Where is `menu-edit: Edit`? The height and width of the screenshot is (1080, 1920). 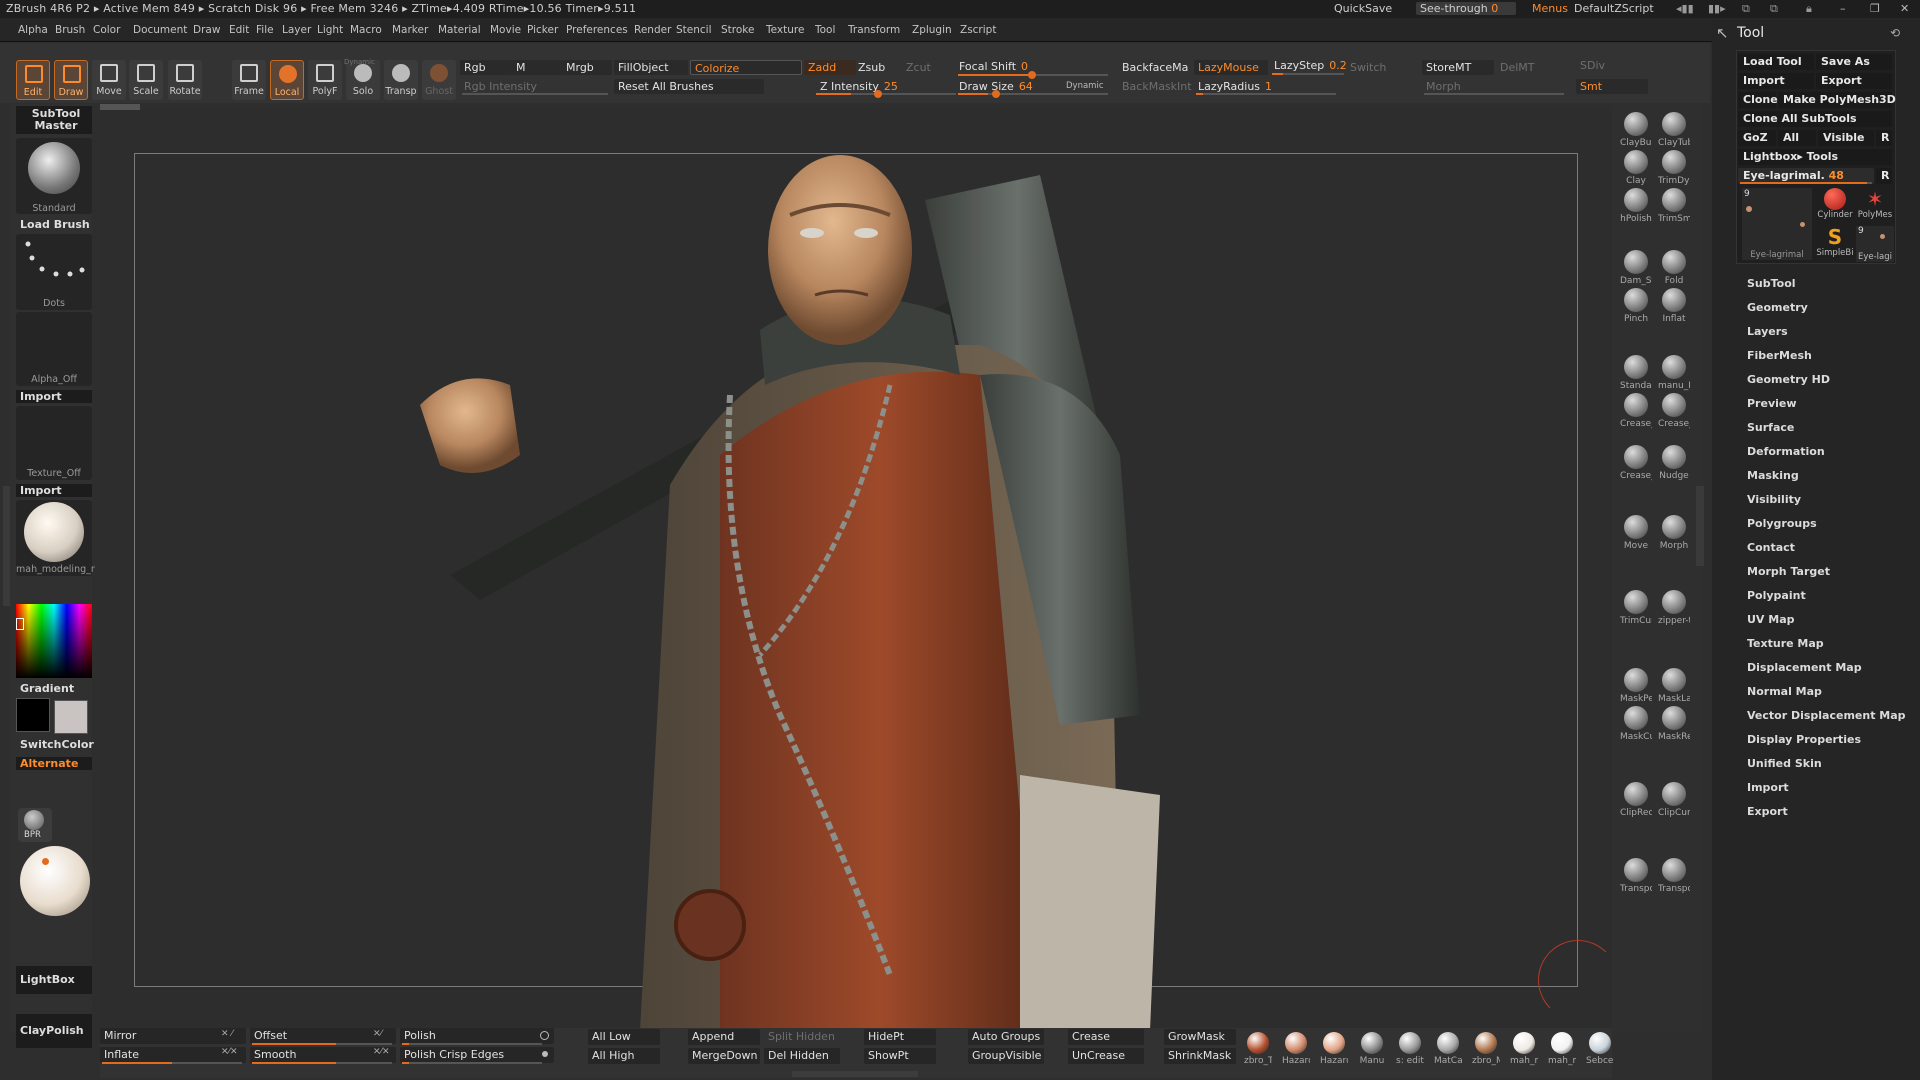 menu-edit: Edit is located at coordinates (239, 30).